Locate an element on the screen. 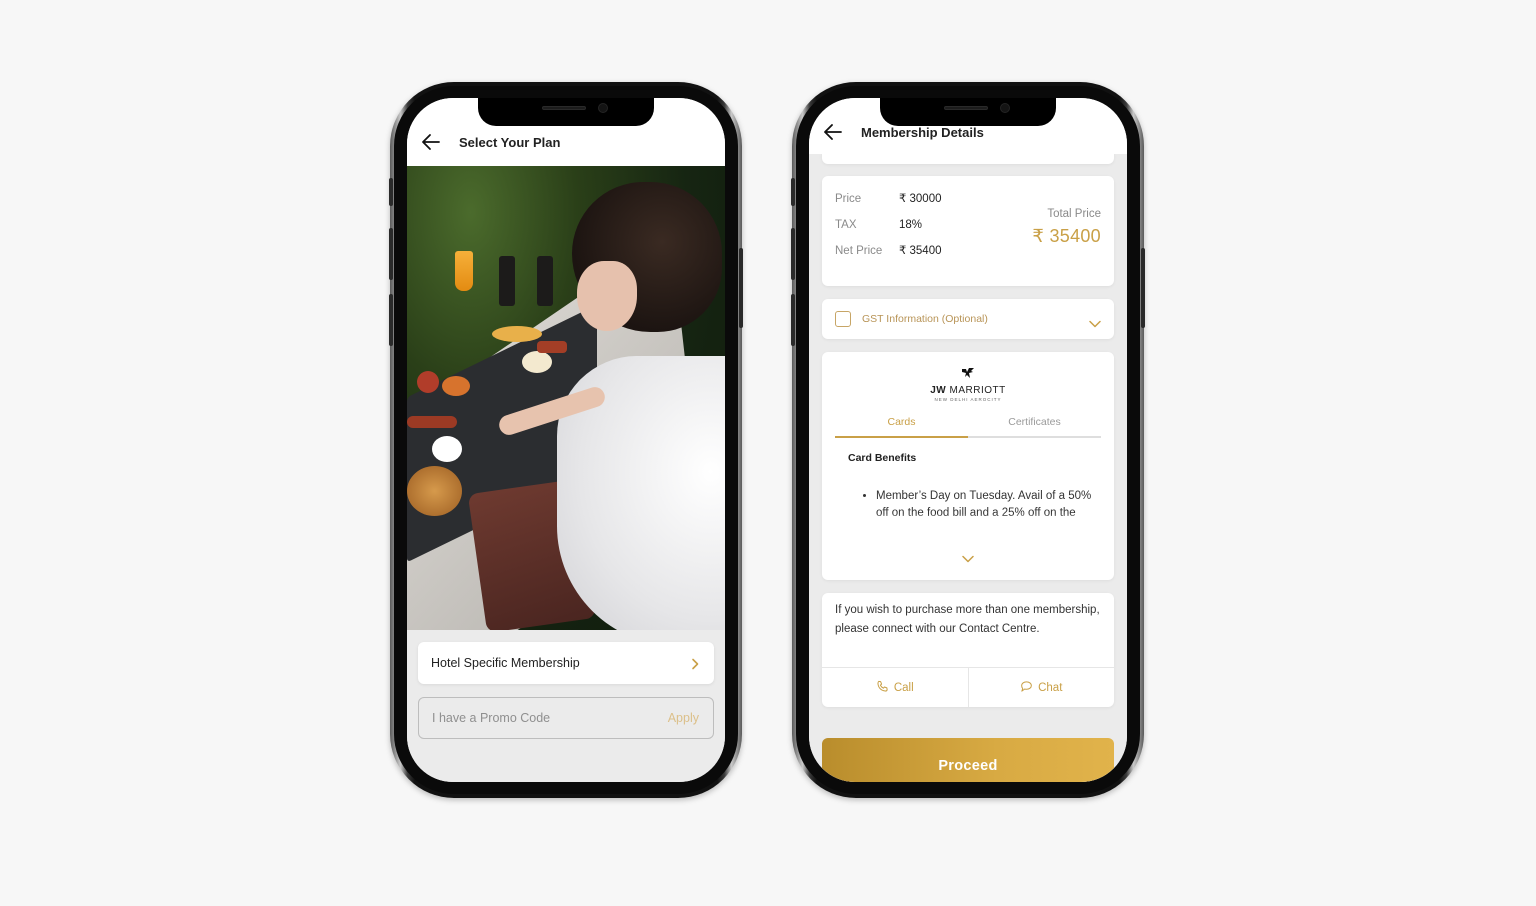 The image size is (1536, 906). food-tomato is located at coordinates (428, 382).